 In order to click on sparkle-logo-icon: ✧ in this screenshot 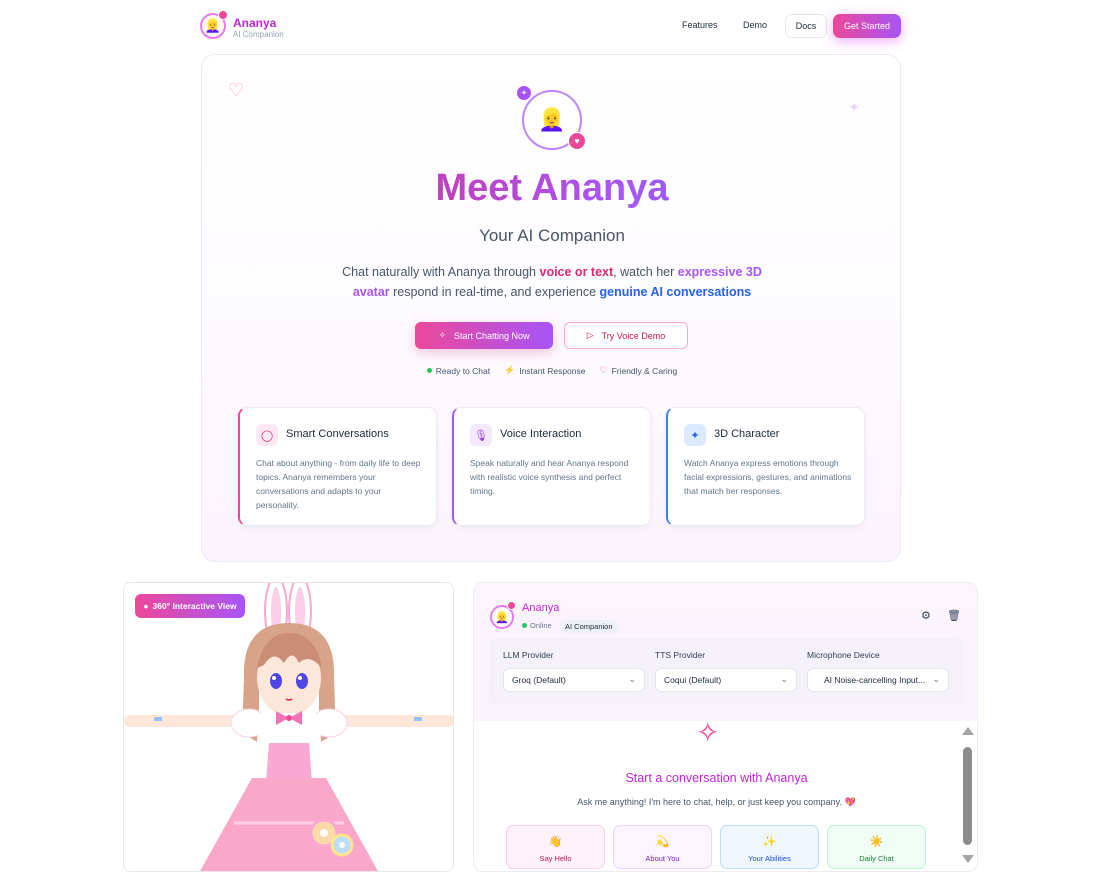, I will do `click(708, 732)`.